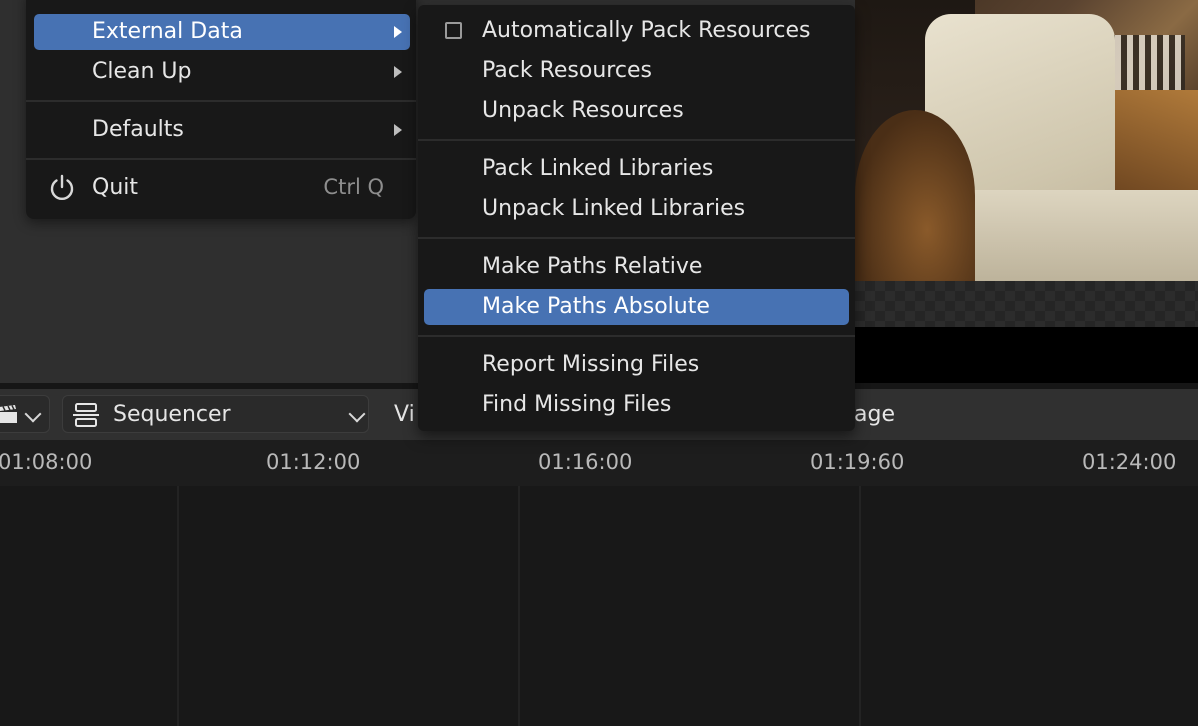  What do you see at coordinates (1026, 140) in the screenshot?
I see `sequencer-preview-image` at bounding box center [1026, 140].